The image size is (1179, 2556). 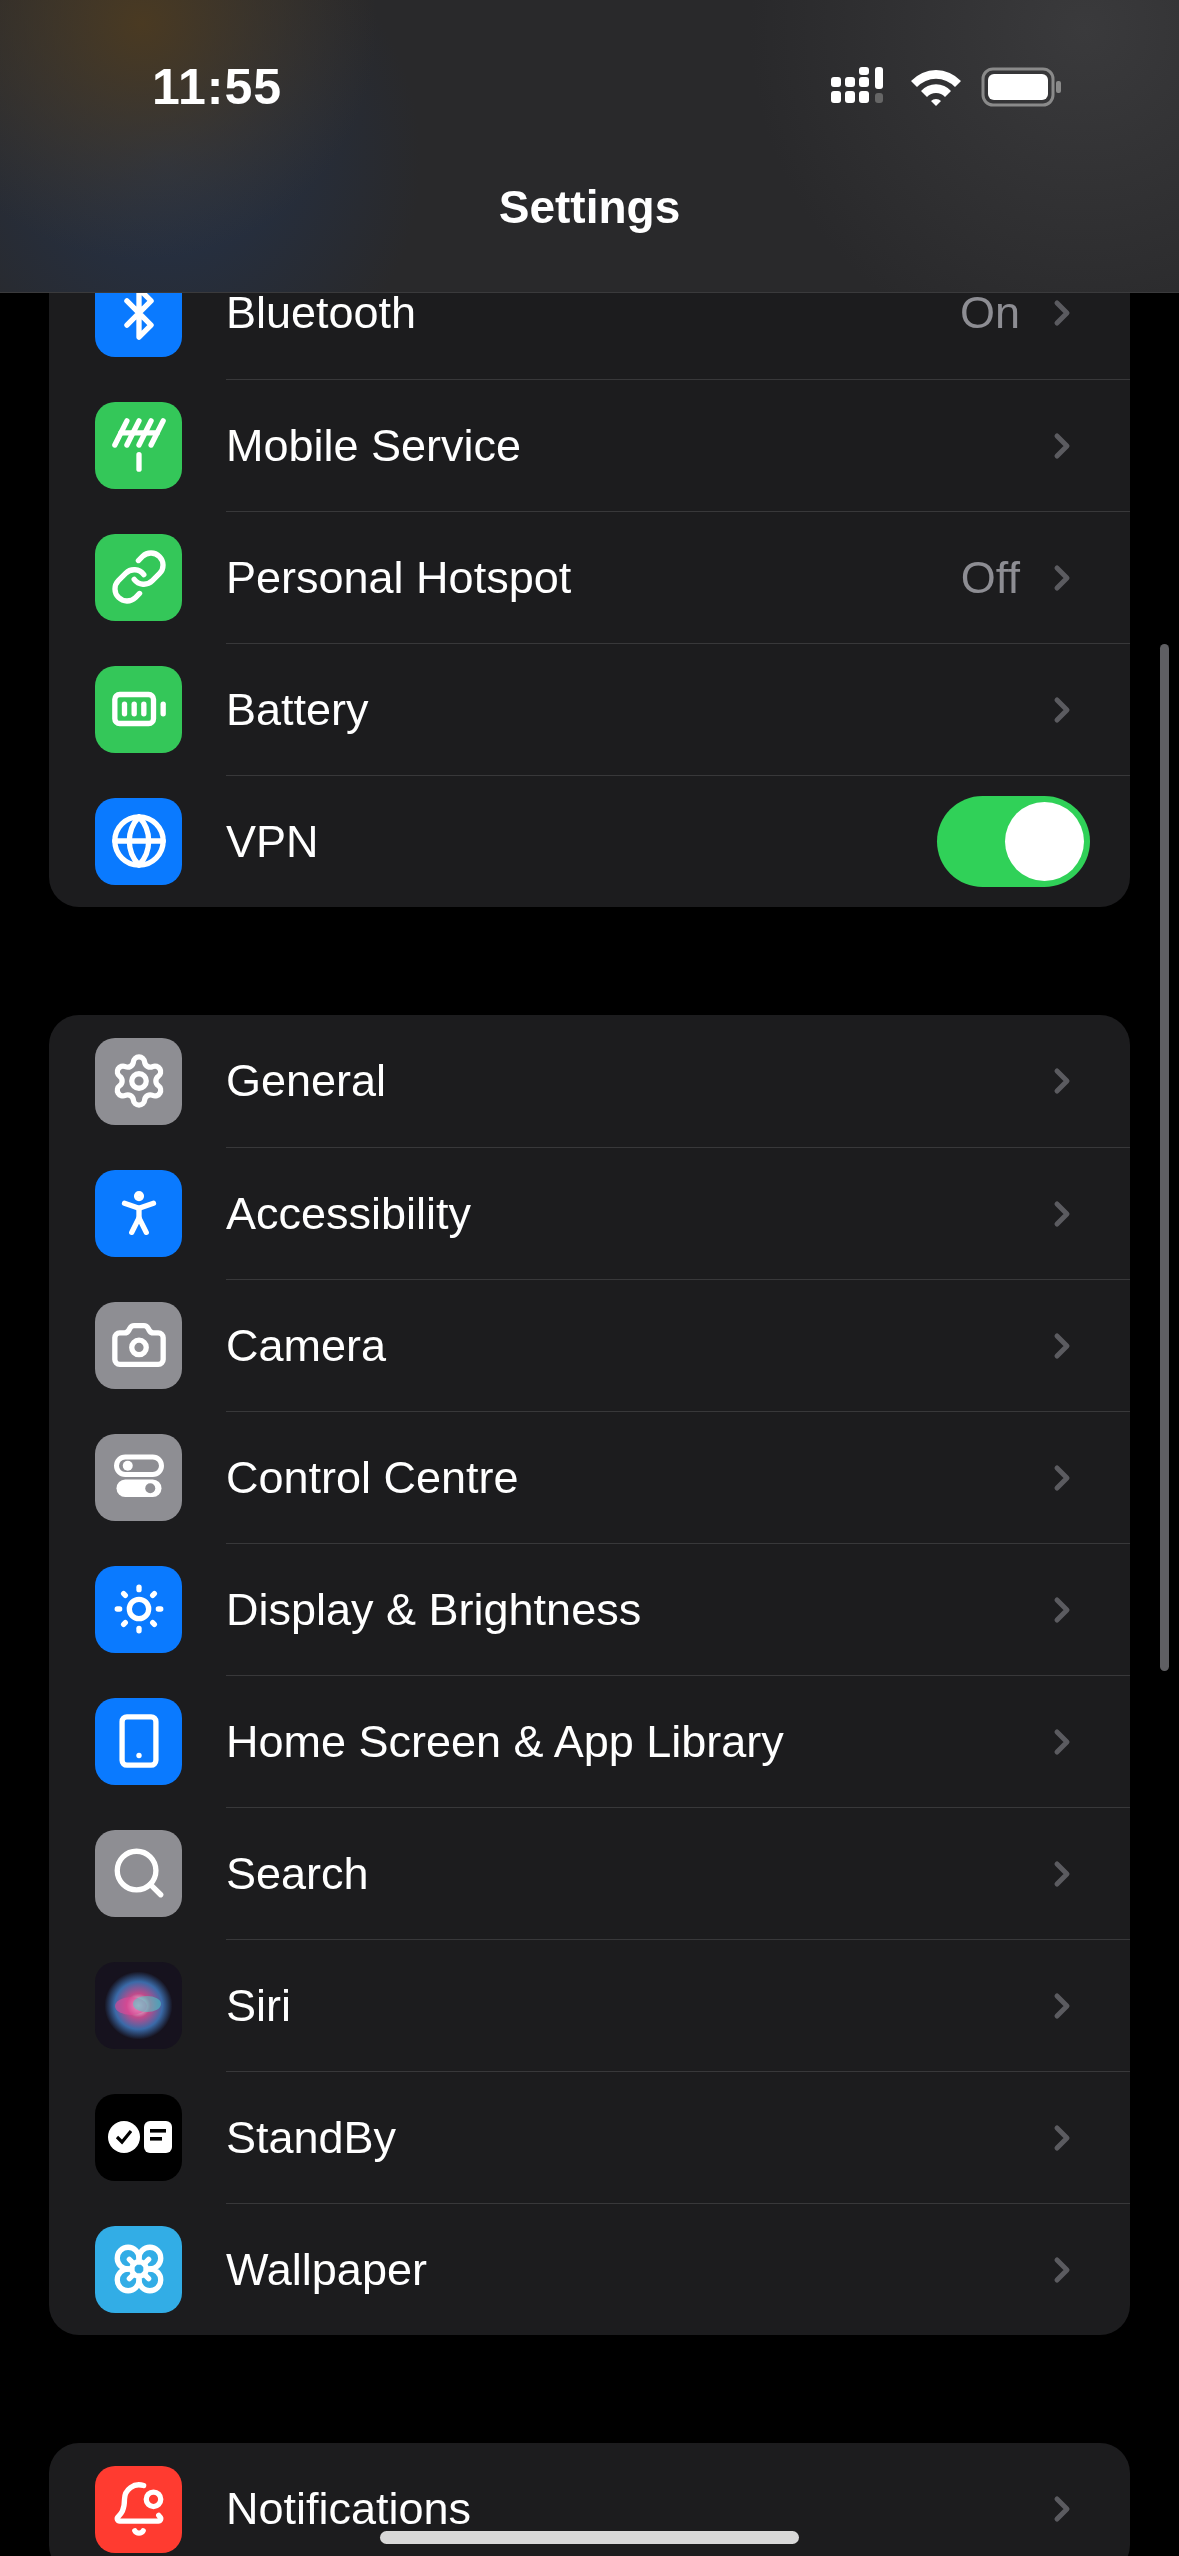 I want to click on settings-row: Wallpaper, so click(x=589, y=2269).